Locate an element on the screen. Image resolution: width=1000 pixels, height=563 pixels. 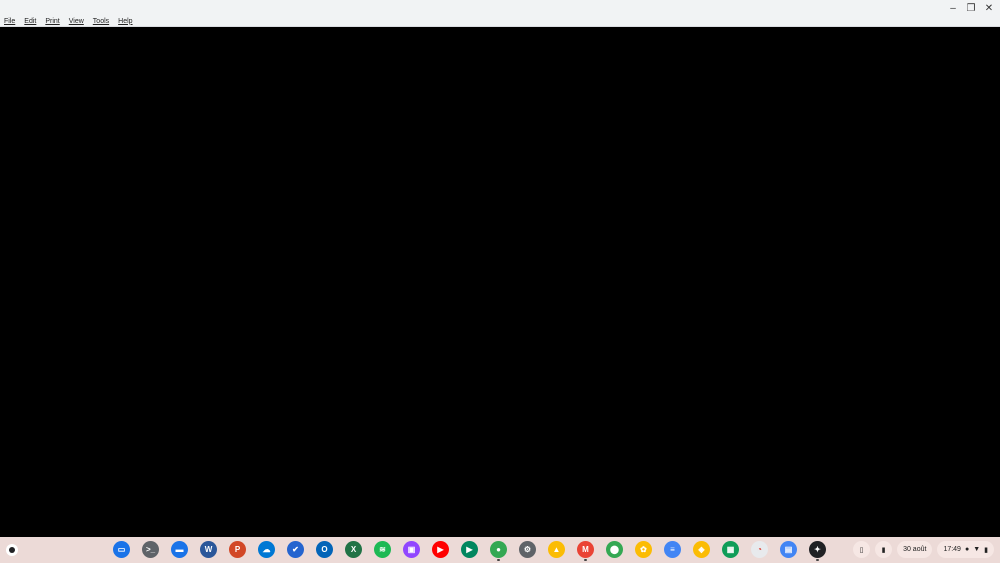
status-area-button: 17:49 ● ▼ ▮ is located at coordinates (965, 549).